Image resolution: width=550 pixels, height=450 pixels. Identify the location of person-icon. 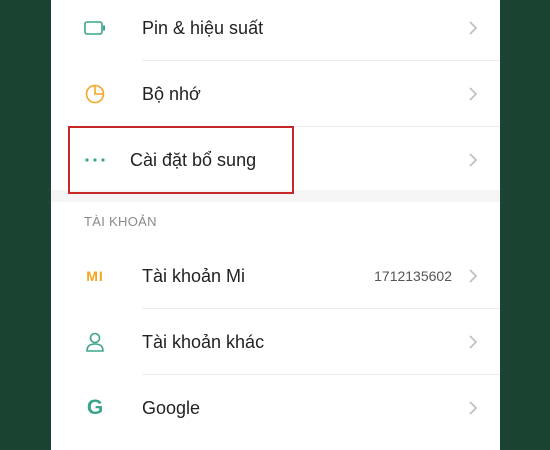
(95, 342).